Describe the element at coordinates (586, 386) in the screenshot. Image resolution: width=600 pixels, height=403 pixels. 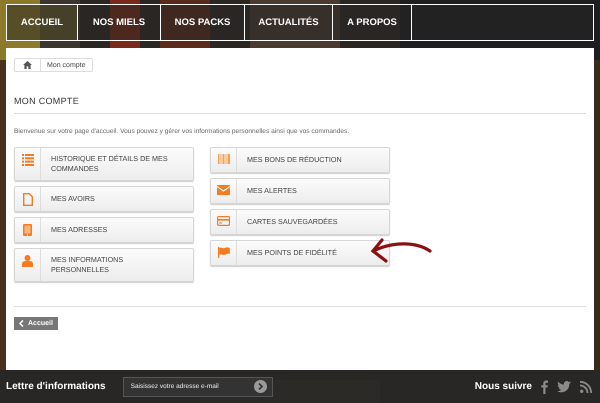
I see `rss-icon` at that location.